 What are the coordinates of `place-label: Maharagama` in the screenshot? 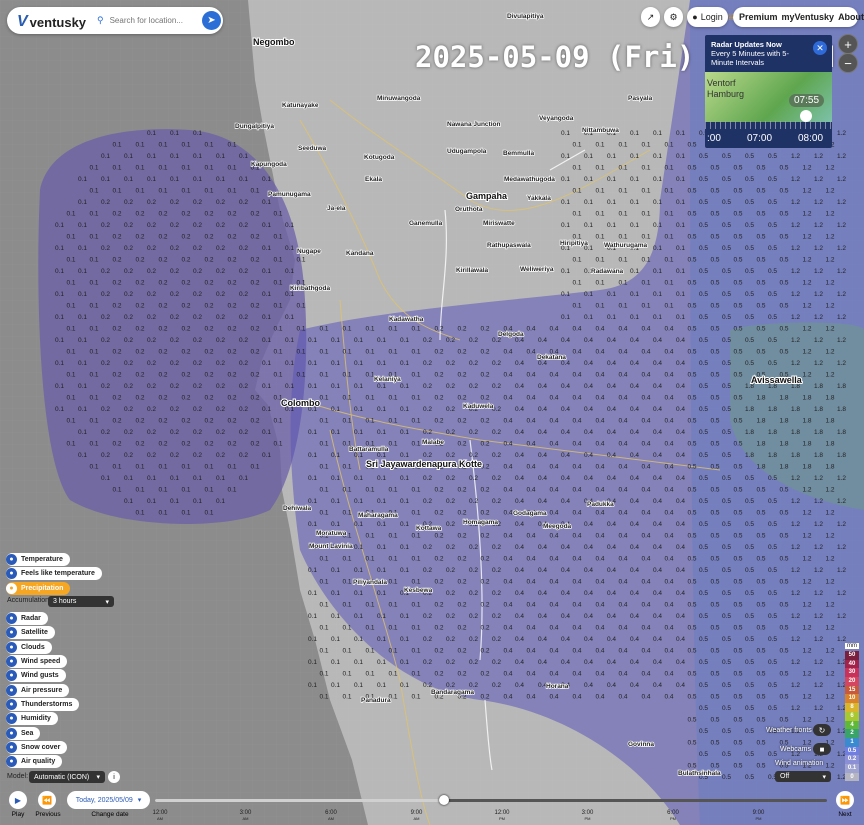 It's located at (378, 515).